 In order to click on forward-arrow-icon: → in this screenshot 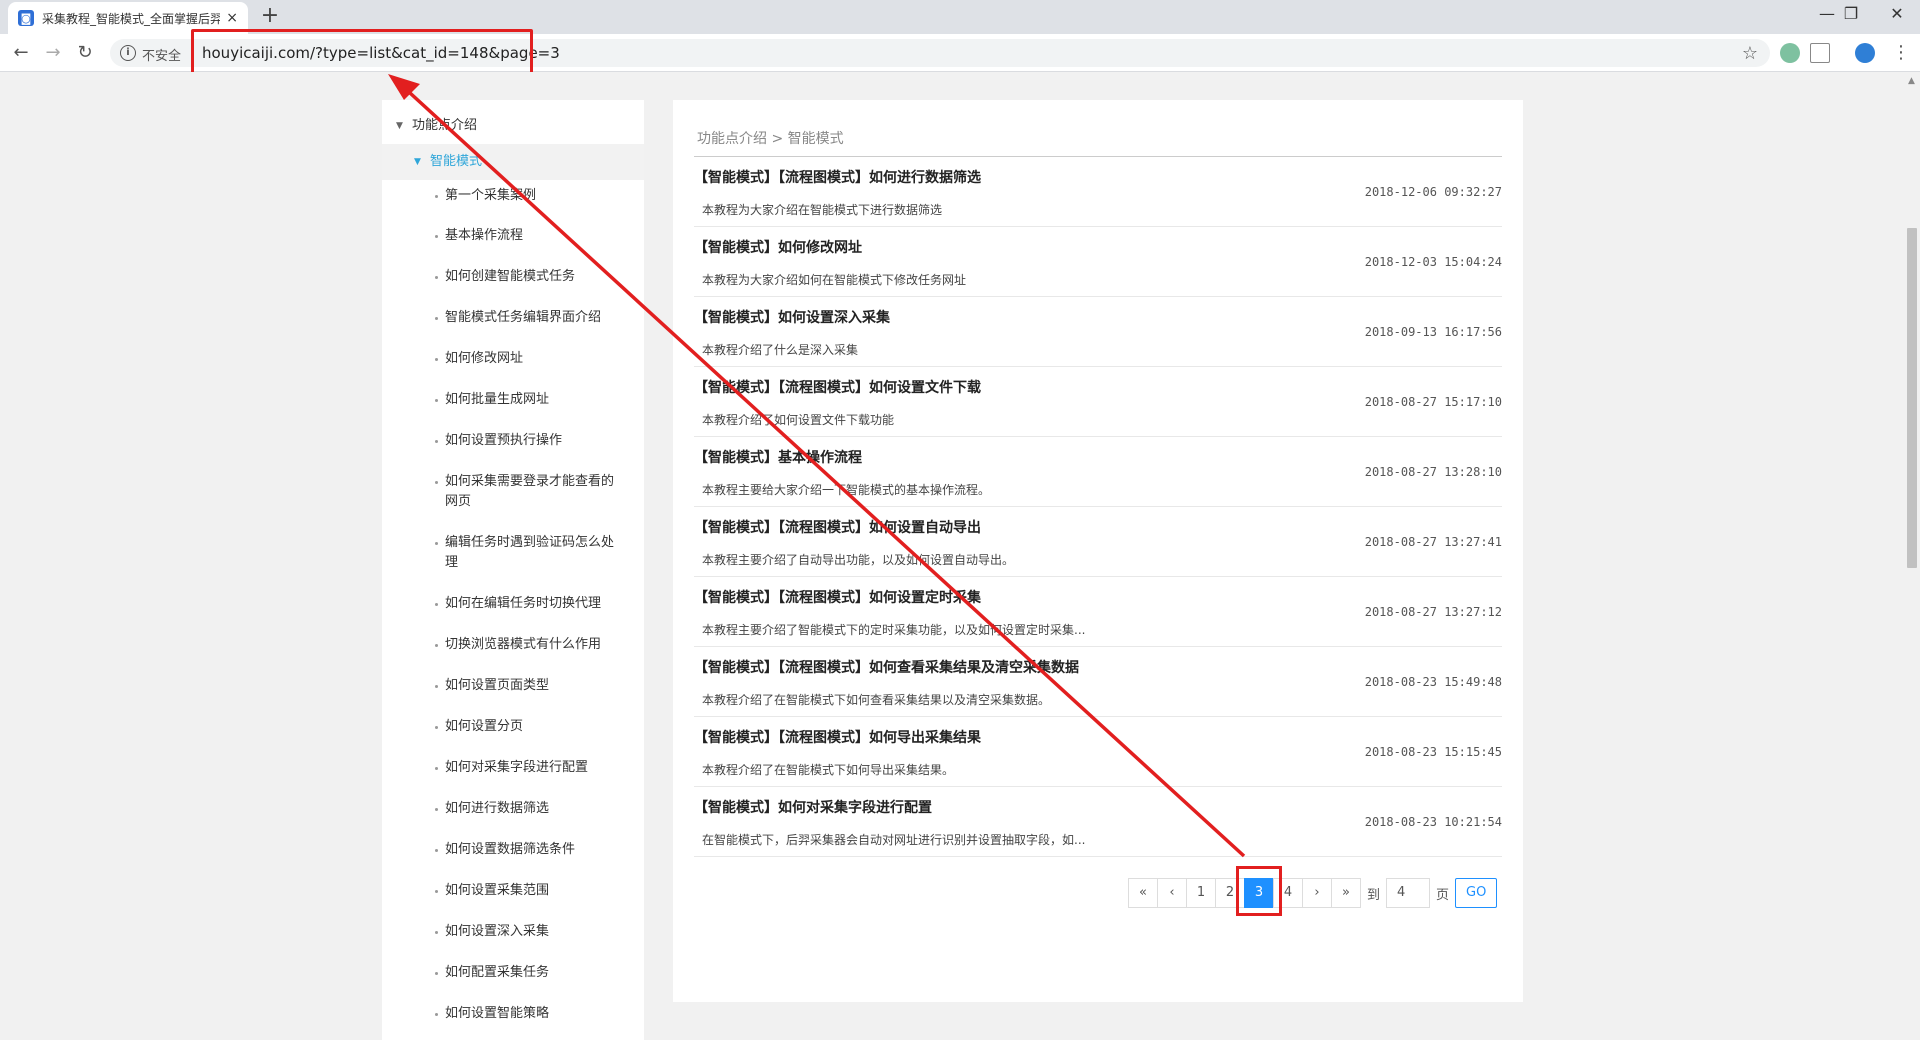, I will do `click(53, 53)`.